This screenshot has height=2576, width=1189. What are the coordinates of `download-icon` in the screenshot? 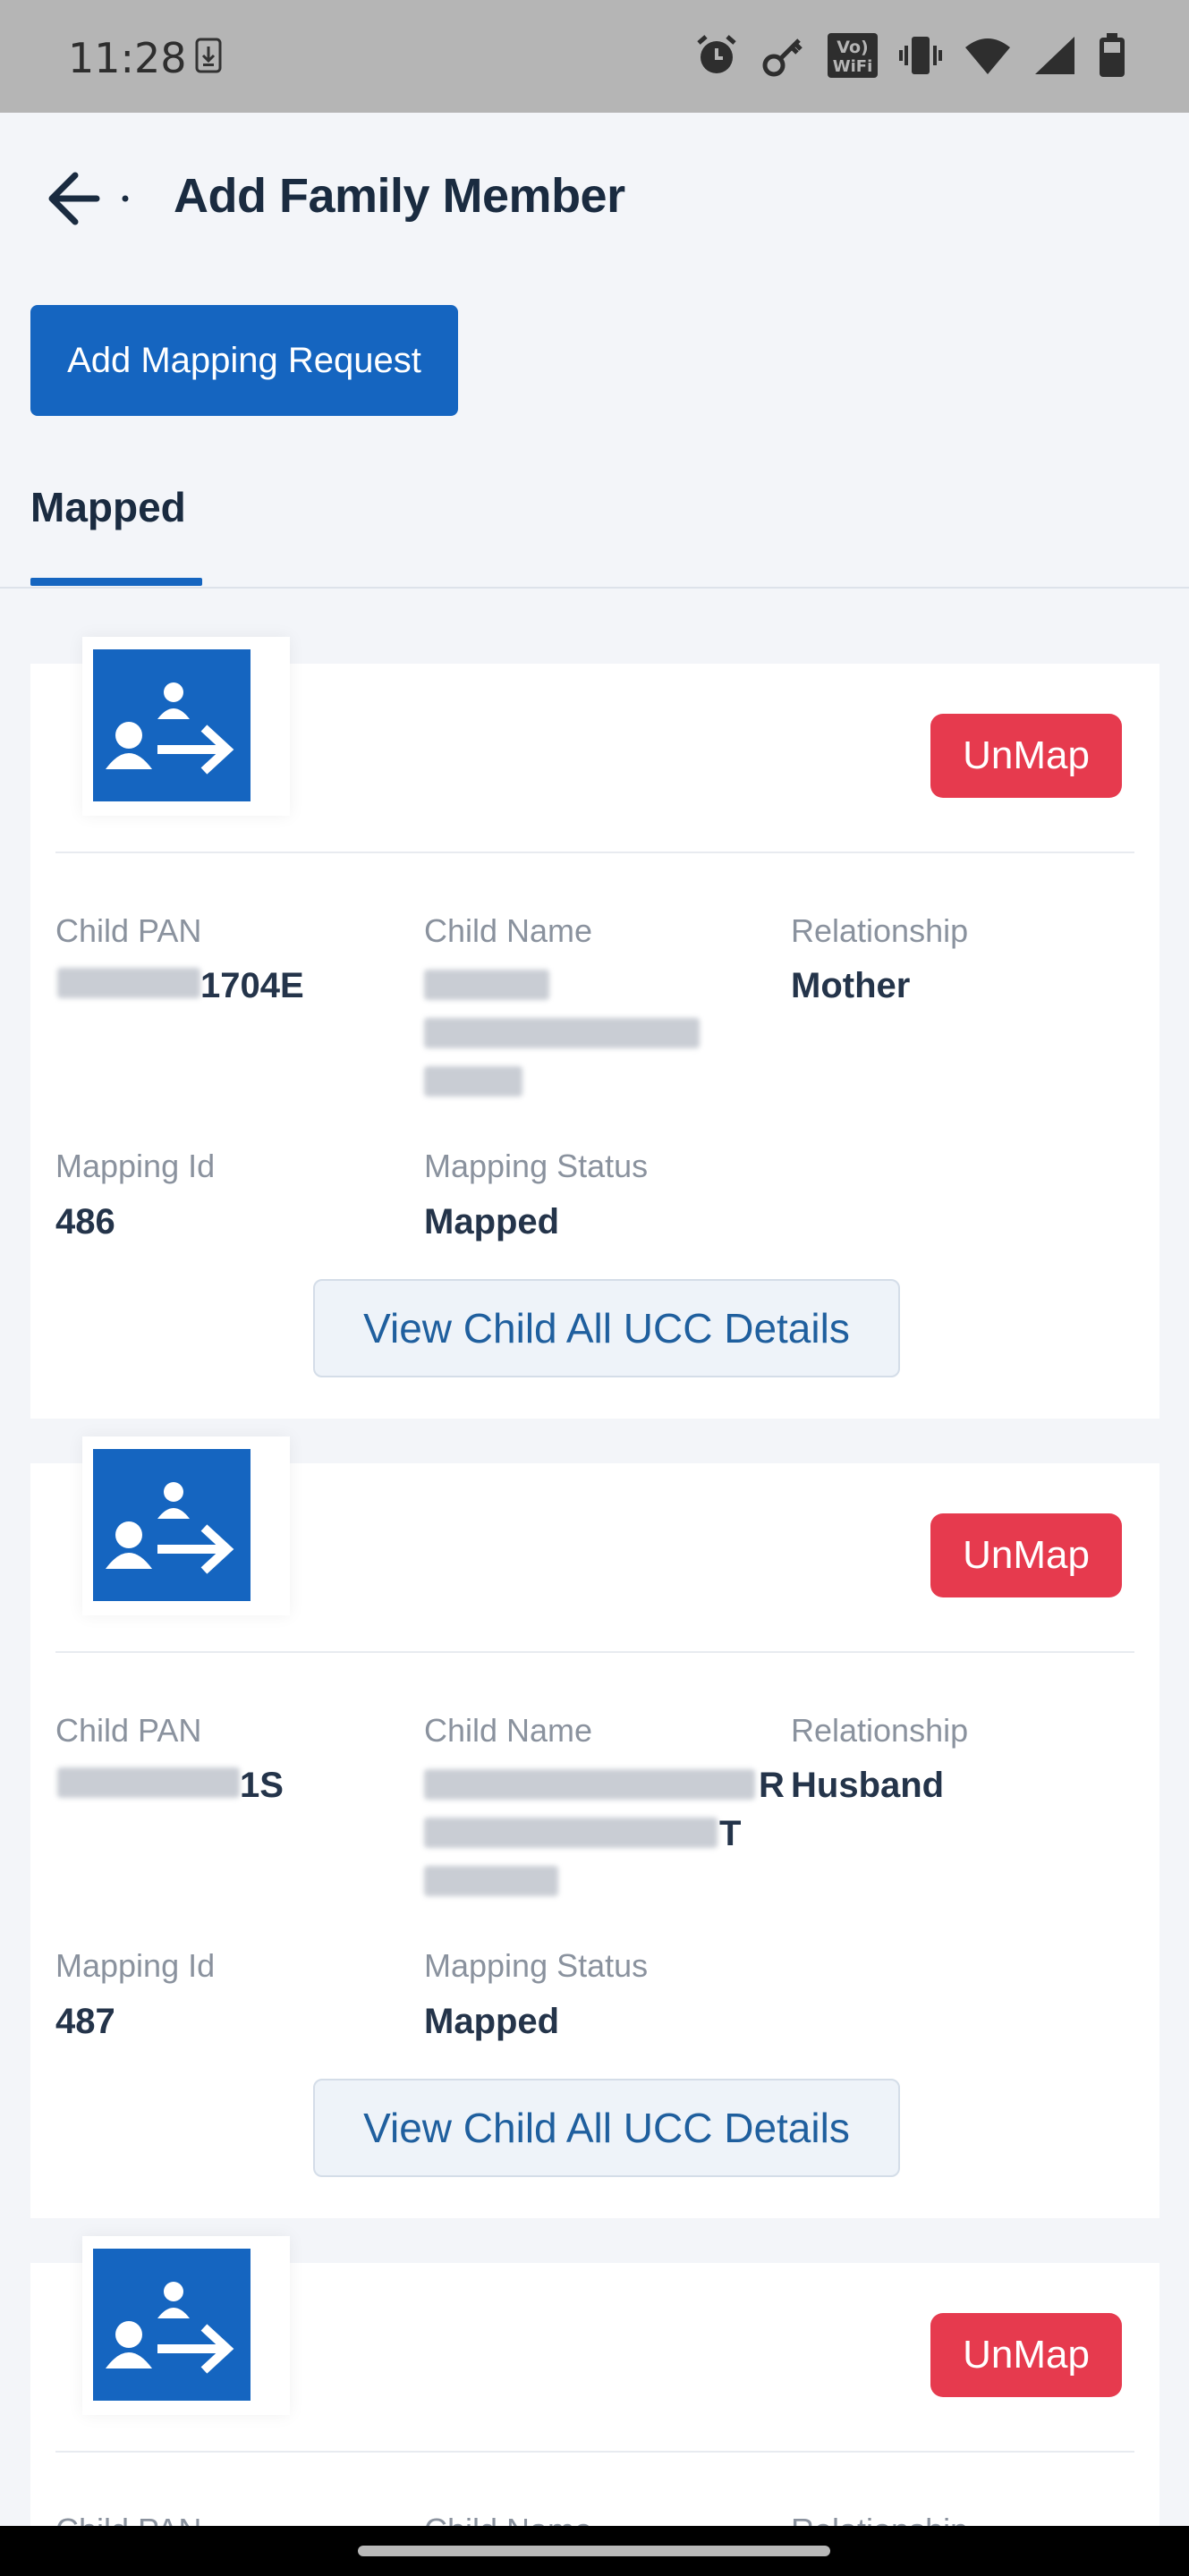 It's located at (208, 55).